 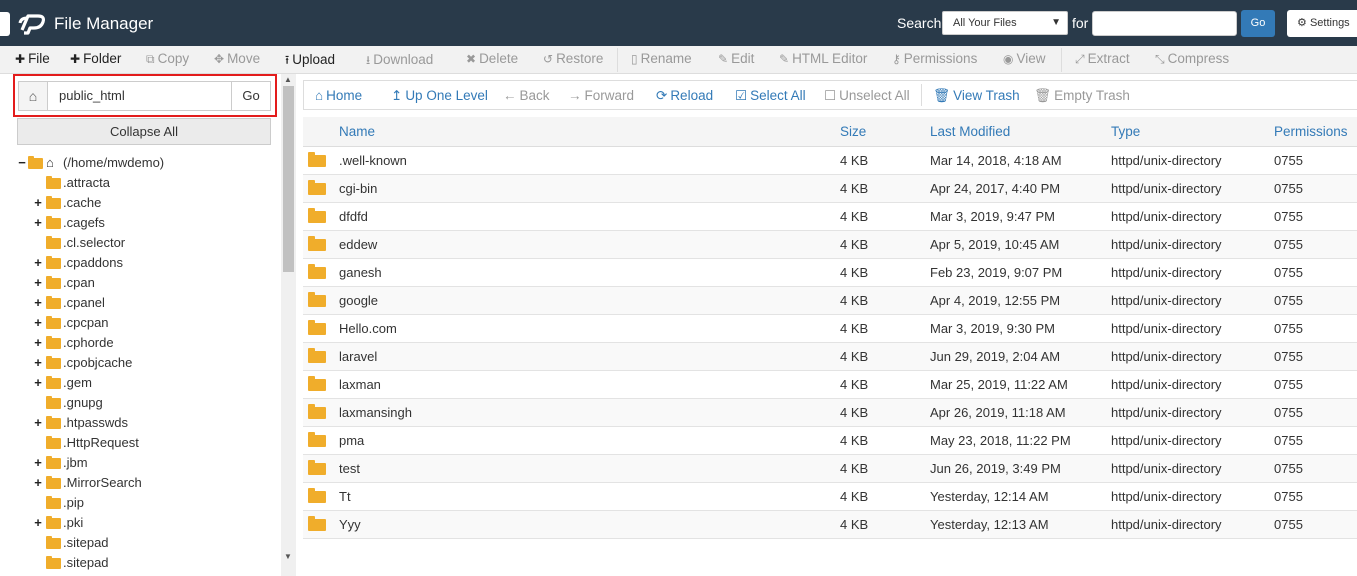 What do you see at coordinates (399, 61) in the screenshot?
I see `download-button: ⭳ Download` at bounding box center [399, 61].